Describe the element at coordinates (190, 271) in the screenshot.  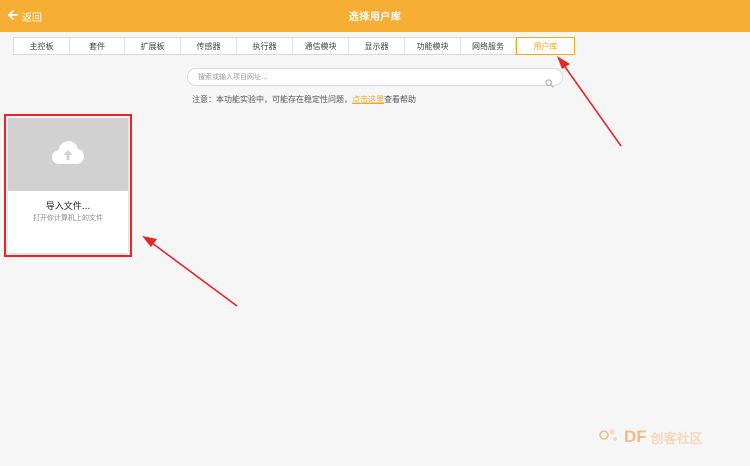
I see `arrow-to-card-icon` at that location.